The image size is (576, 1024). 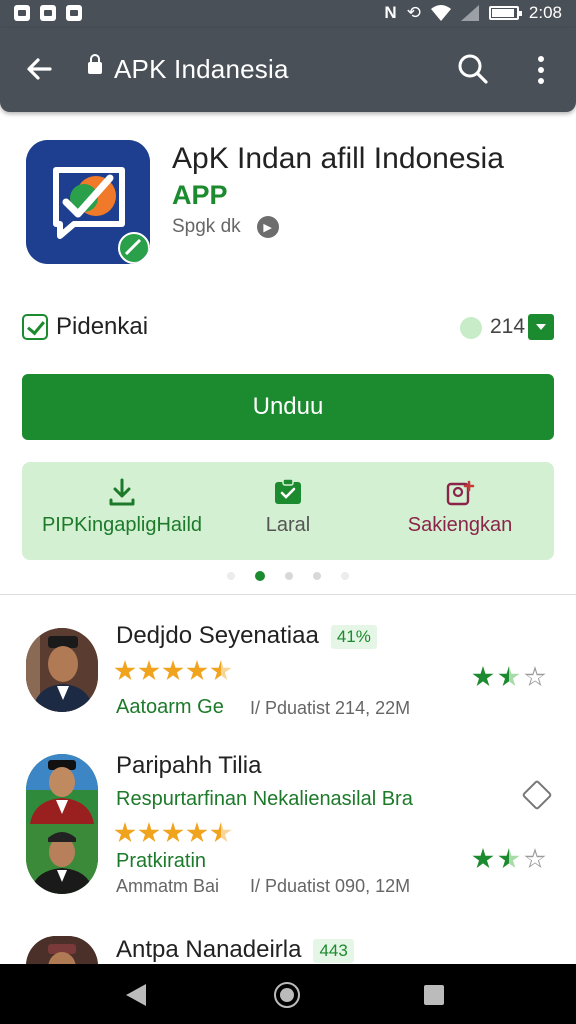 I want to click on item-meta: I/ Pduatist 214, 22M, so click(x=330, y=708).